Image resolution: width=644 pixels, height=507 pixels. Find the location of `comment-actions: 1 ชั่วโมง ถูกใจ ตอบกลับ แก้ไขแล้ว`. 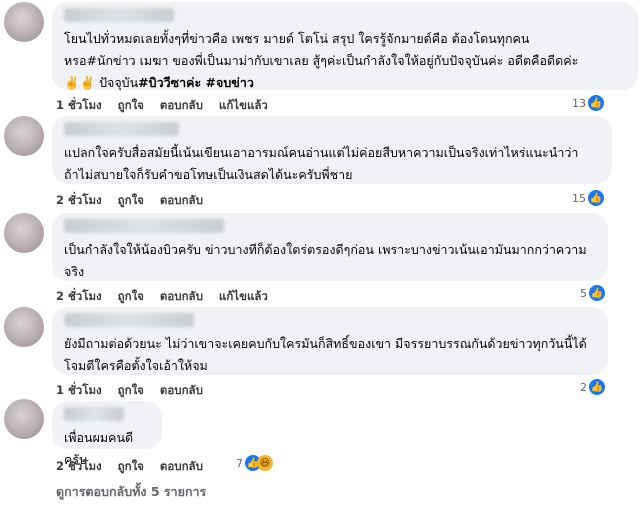

comment-actions: 1 ชั่วโมง ถูกใจ ตอบกลับ แก้ไขแล้ว is located at coordinates (170, 106).